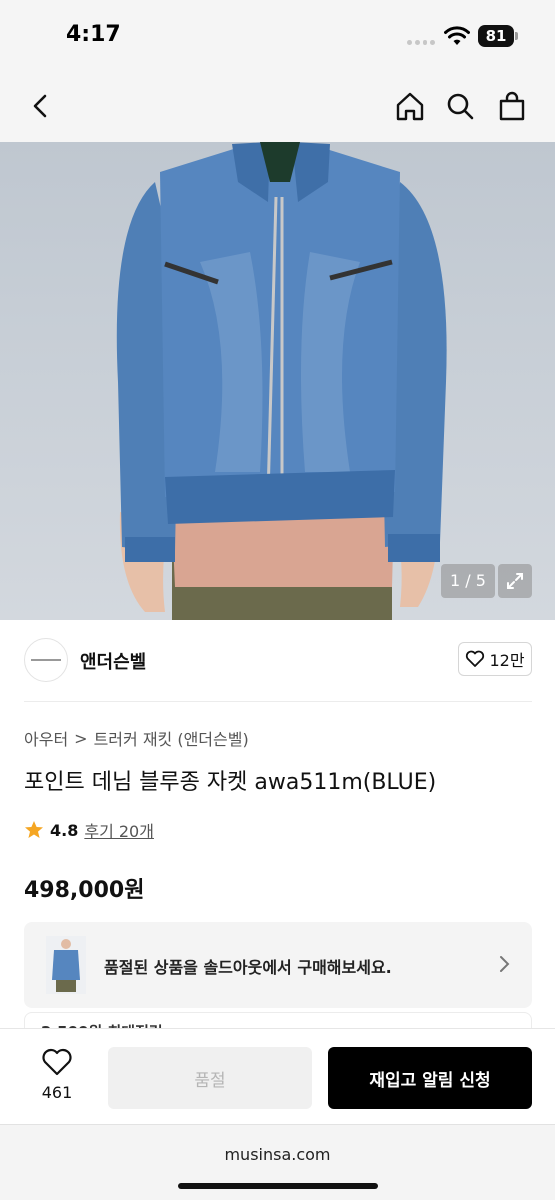 Image resolution: width=555 pixels, height=1200 pixels. Describe the element at coordinates (66, 965) in the screenshot. I see `product-thumbnail` at that location.